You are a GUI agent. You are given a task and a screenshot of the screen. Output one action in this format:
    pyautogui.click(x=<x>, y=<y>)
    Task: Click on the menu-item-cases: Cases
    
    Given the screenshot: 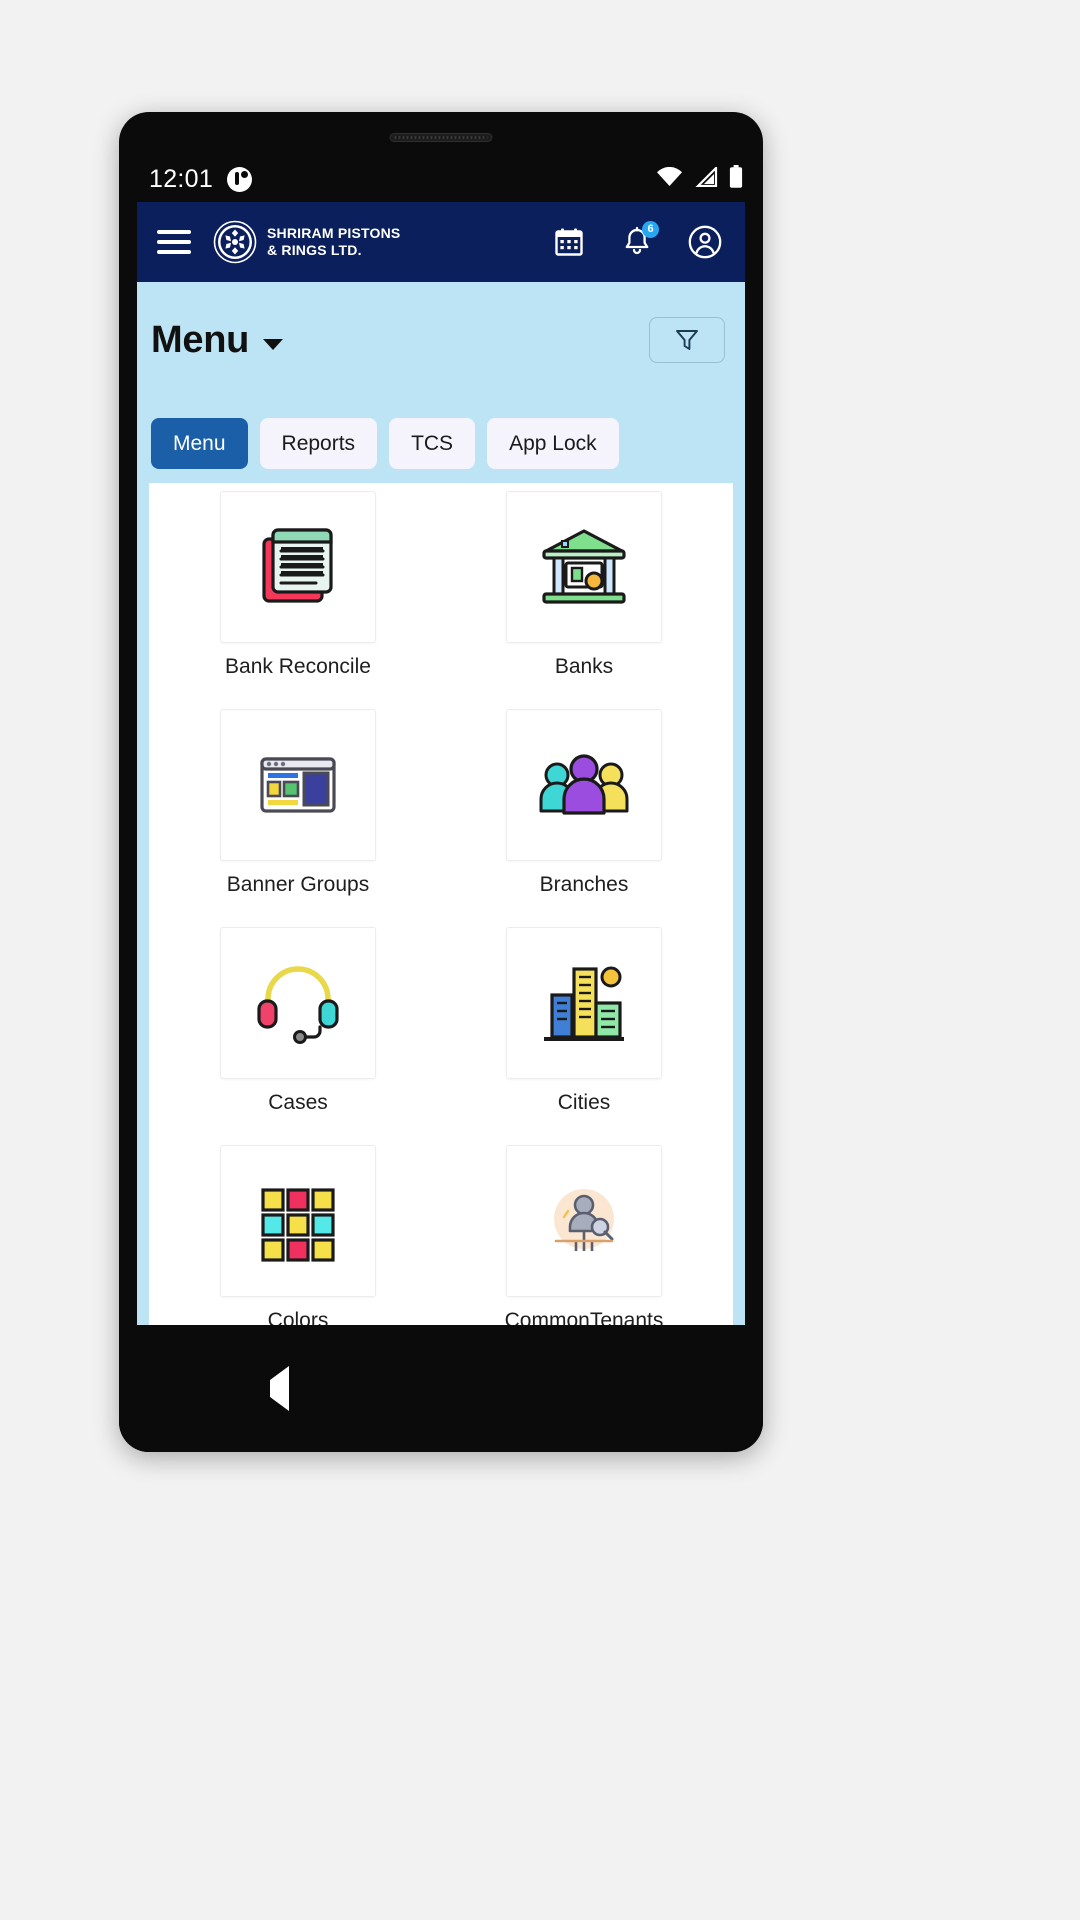 What is the action you would take?
    pyautogui.click(x=298, y=1036)
    